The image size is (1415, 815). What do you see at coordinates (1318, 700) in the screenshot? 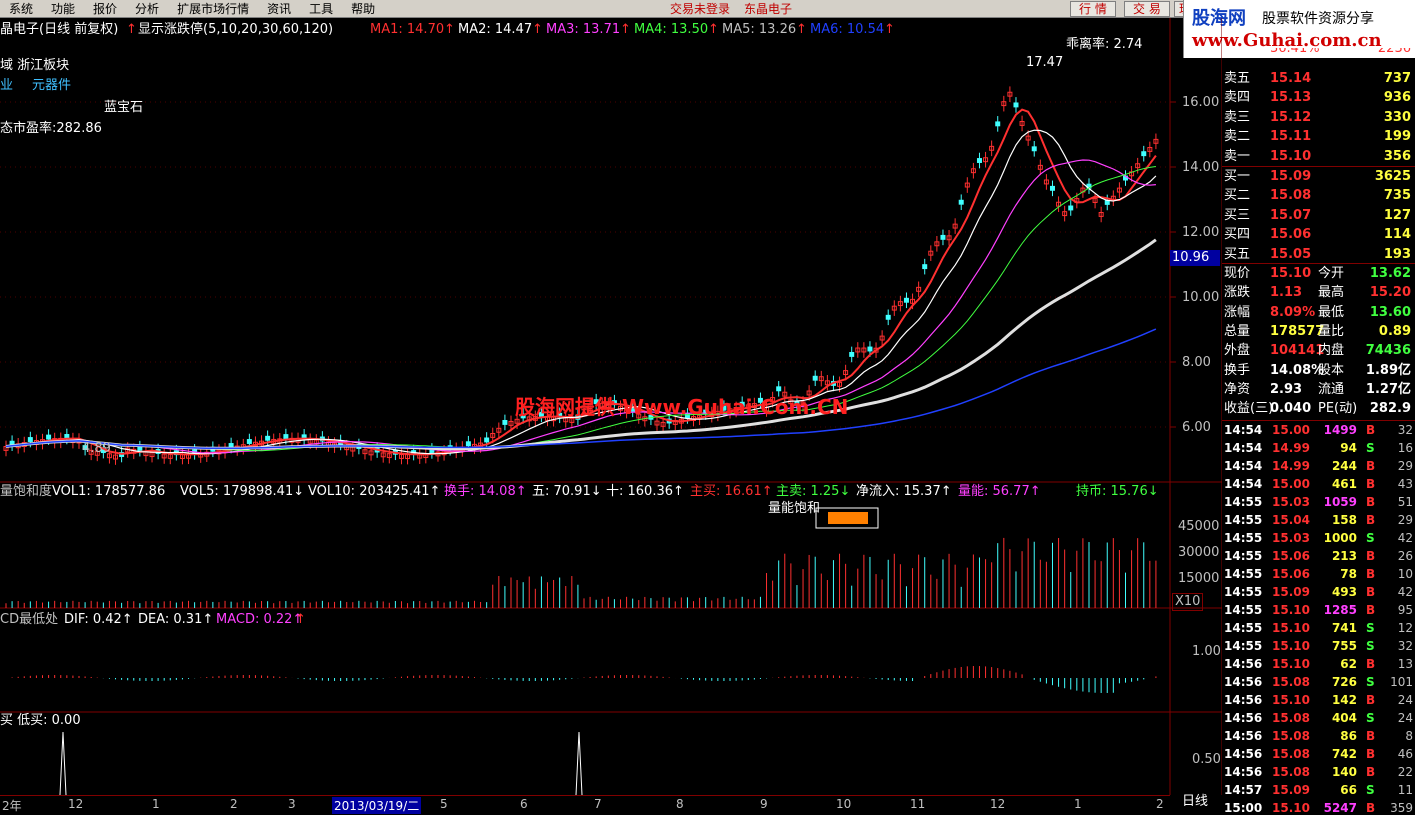
I see `tick-row: 14:56 15.10 142 B 24` at bounding box center [1318, 700].